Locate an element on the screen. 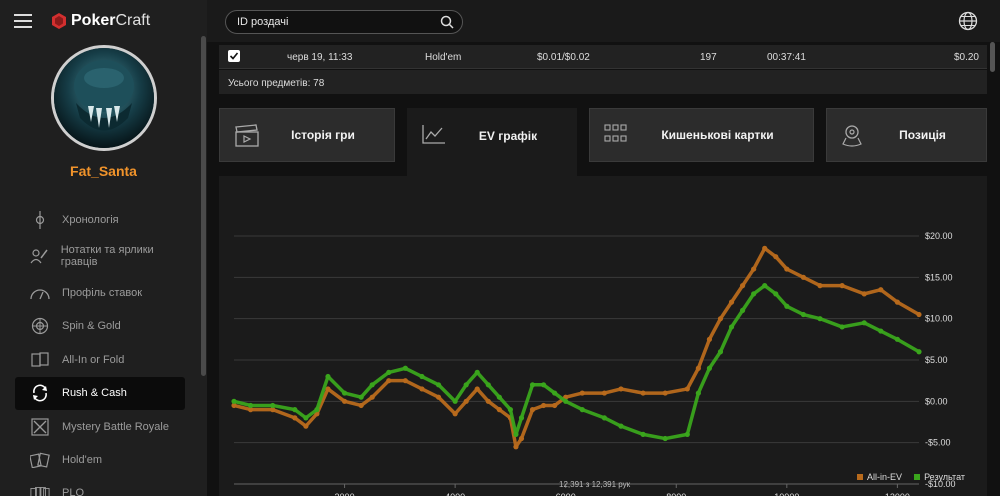 Image resolution: width=1000 pixels, height=496 pixels. row-checkbox is located at coordinates (234, 56).